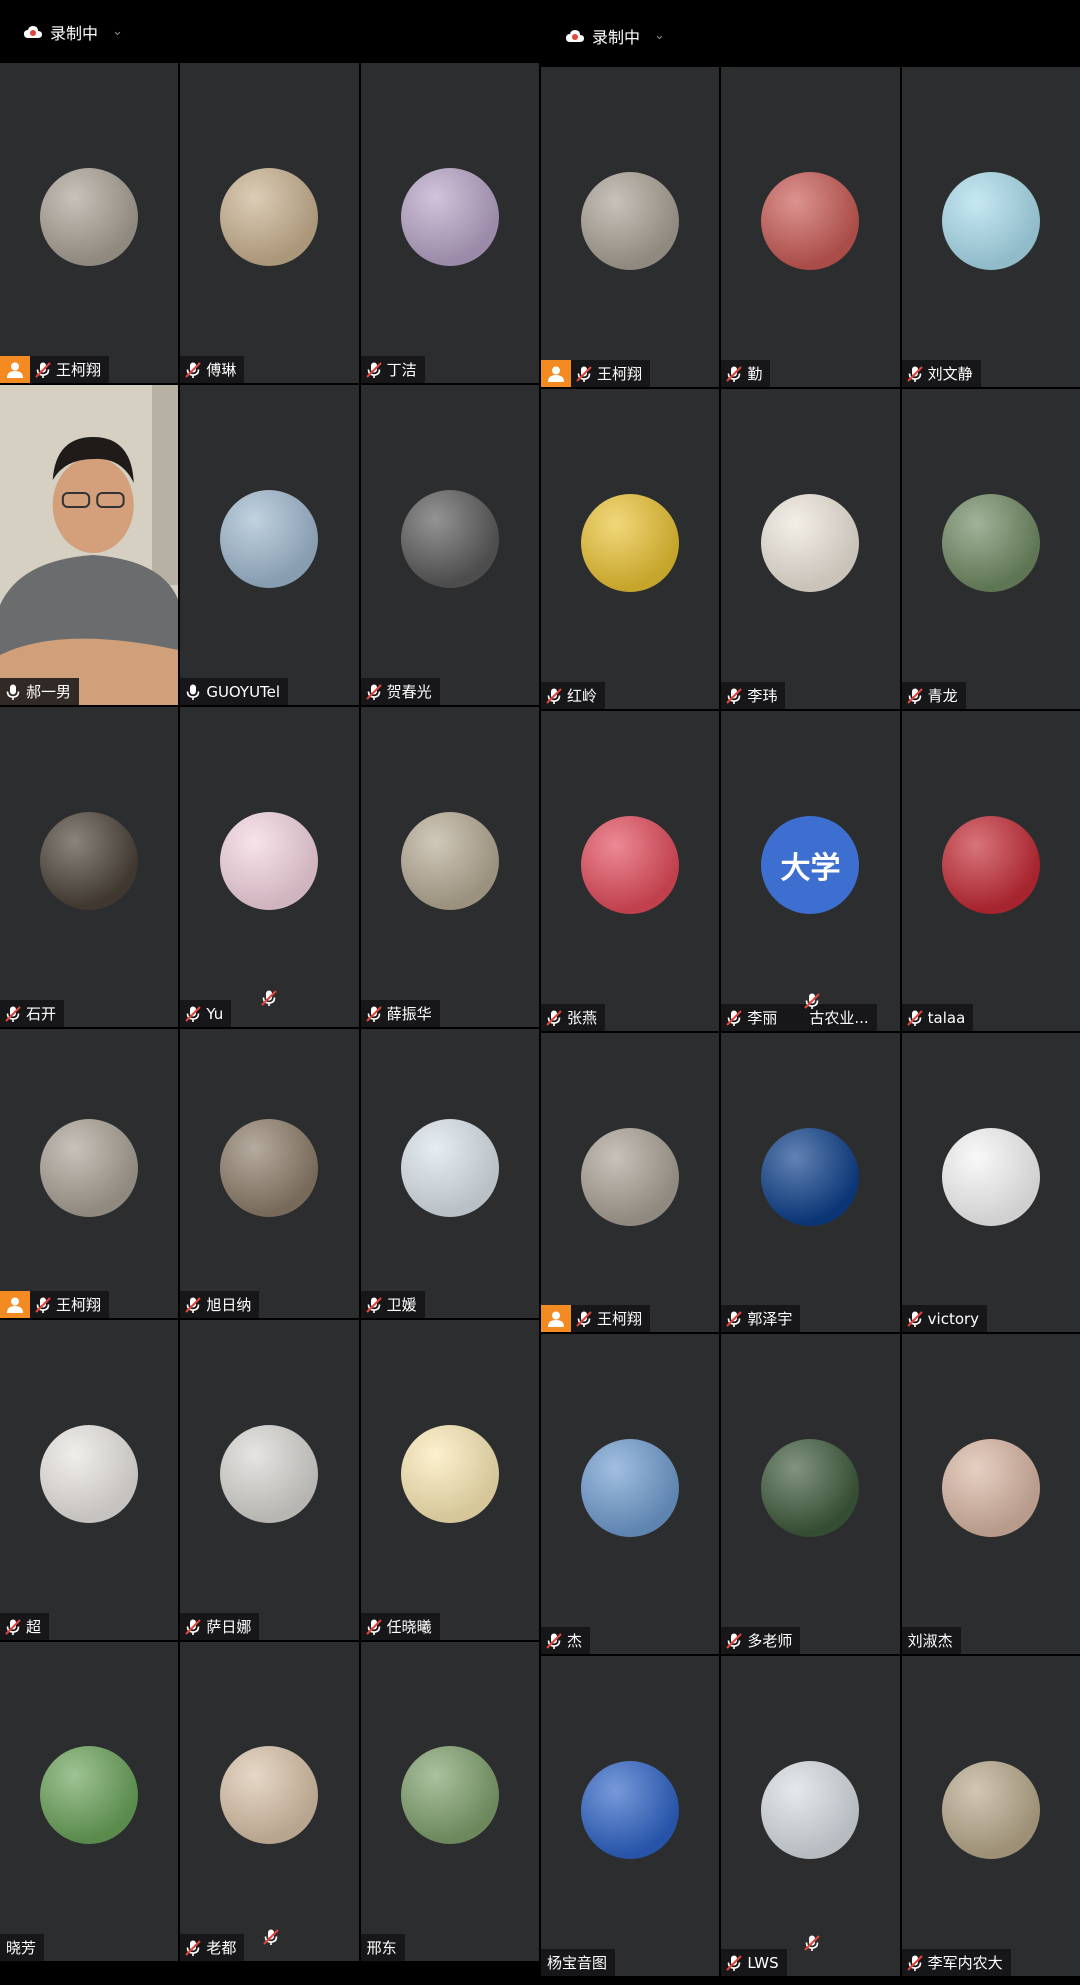 The width and height of the screenshot is (1080, 1985). What do you see at coordinates (761, 1640) in the screenshot?
I see `participant-name-tag: 多老师` at bounding box center [761, 1640].